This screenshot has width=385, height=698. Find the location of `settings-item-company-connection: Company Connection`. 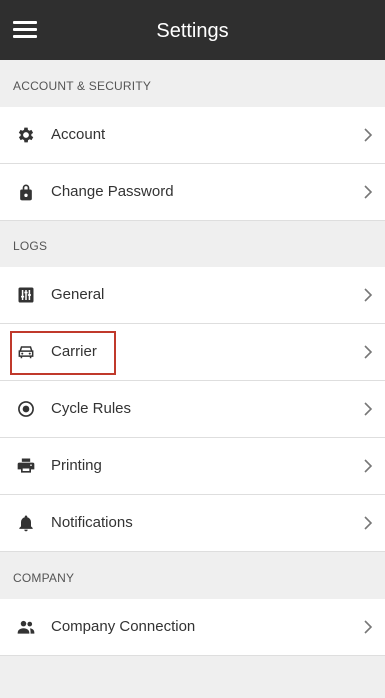

settings-item-company-connection: Company Connection is located at coordinates (192, 627).